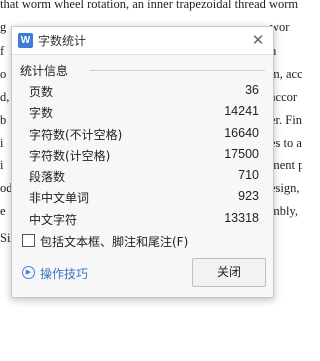 Image resolution: width=320 pixels, height=361 pixels. I want to click on document-fragment: b, so click(3, 120).